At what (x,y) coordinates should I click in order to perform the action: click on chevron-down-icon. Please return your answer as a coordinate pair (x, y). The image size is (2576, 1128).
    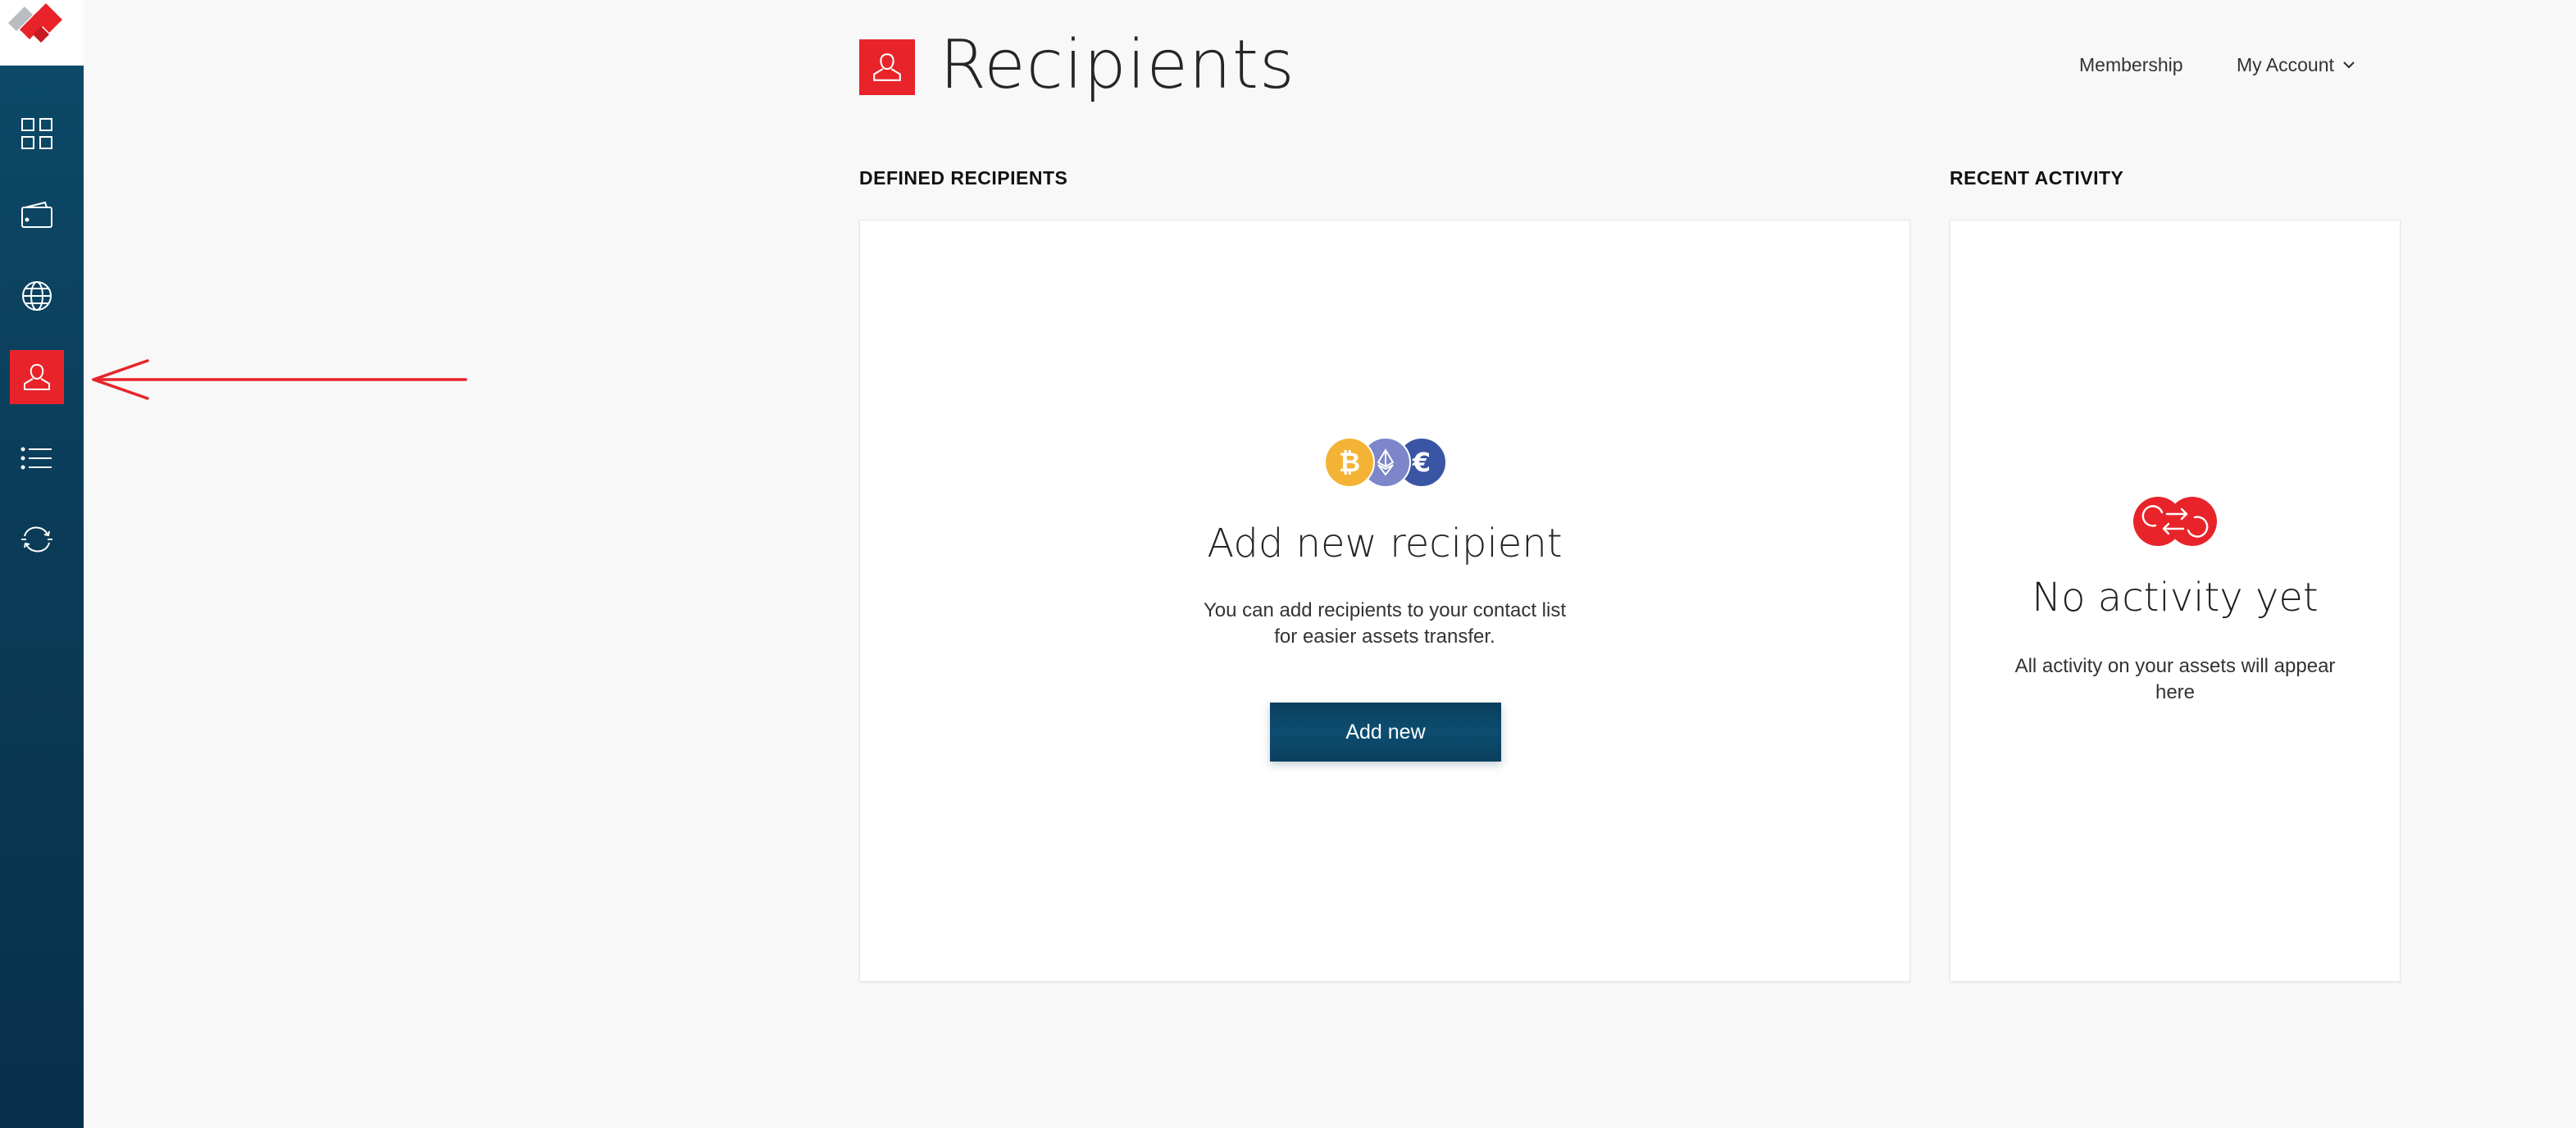
    Looking at the image, I should click on (2349, 65).